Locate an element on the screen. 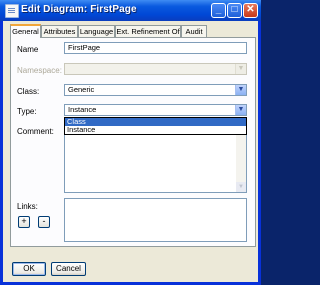 Image resolution: width=320 pixels, height=285 pixels. remove-link-button: - is located at coordinates (44, 222).